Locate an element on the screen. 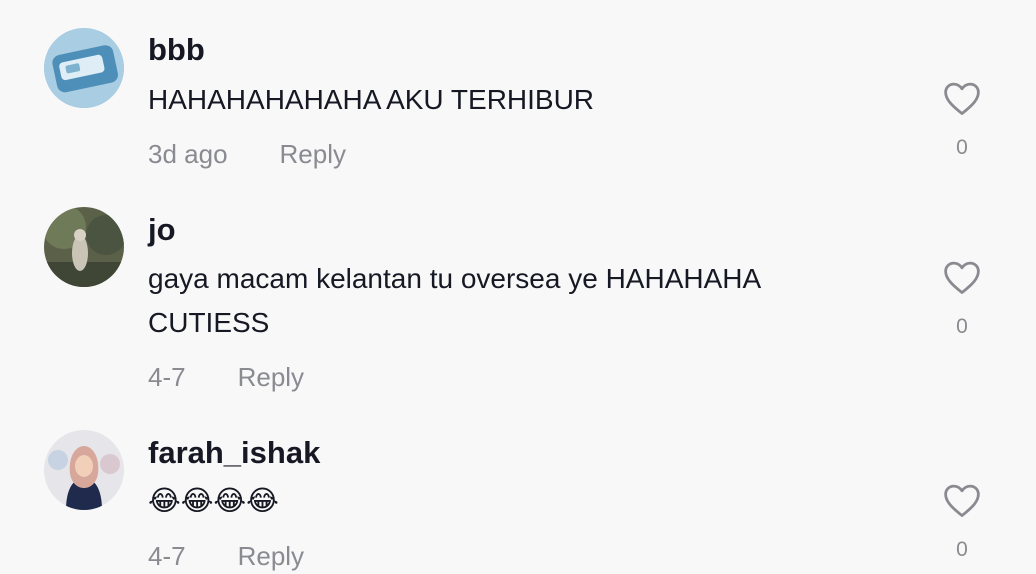 The width and height of the screenshot is (1036, 574). username: farah_ishak is located at coordinates (234, 453).